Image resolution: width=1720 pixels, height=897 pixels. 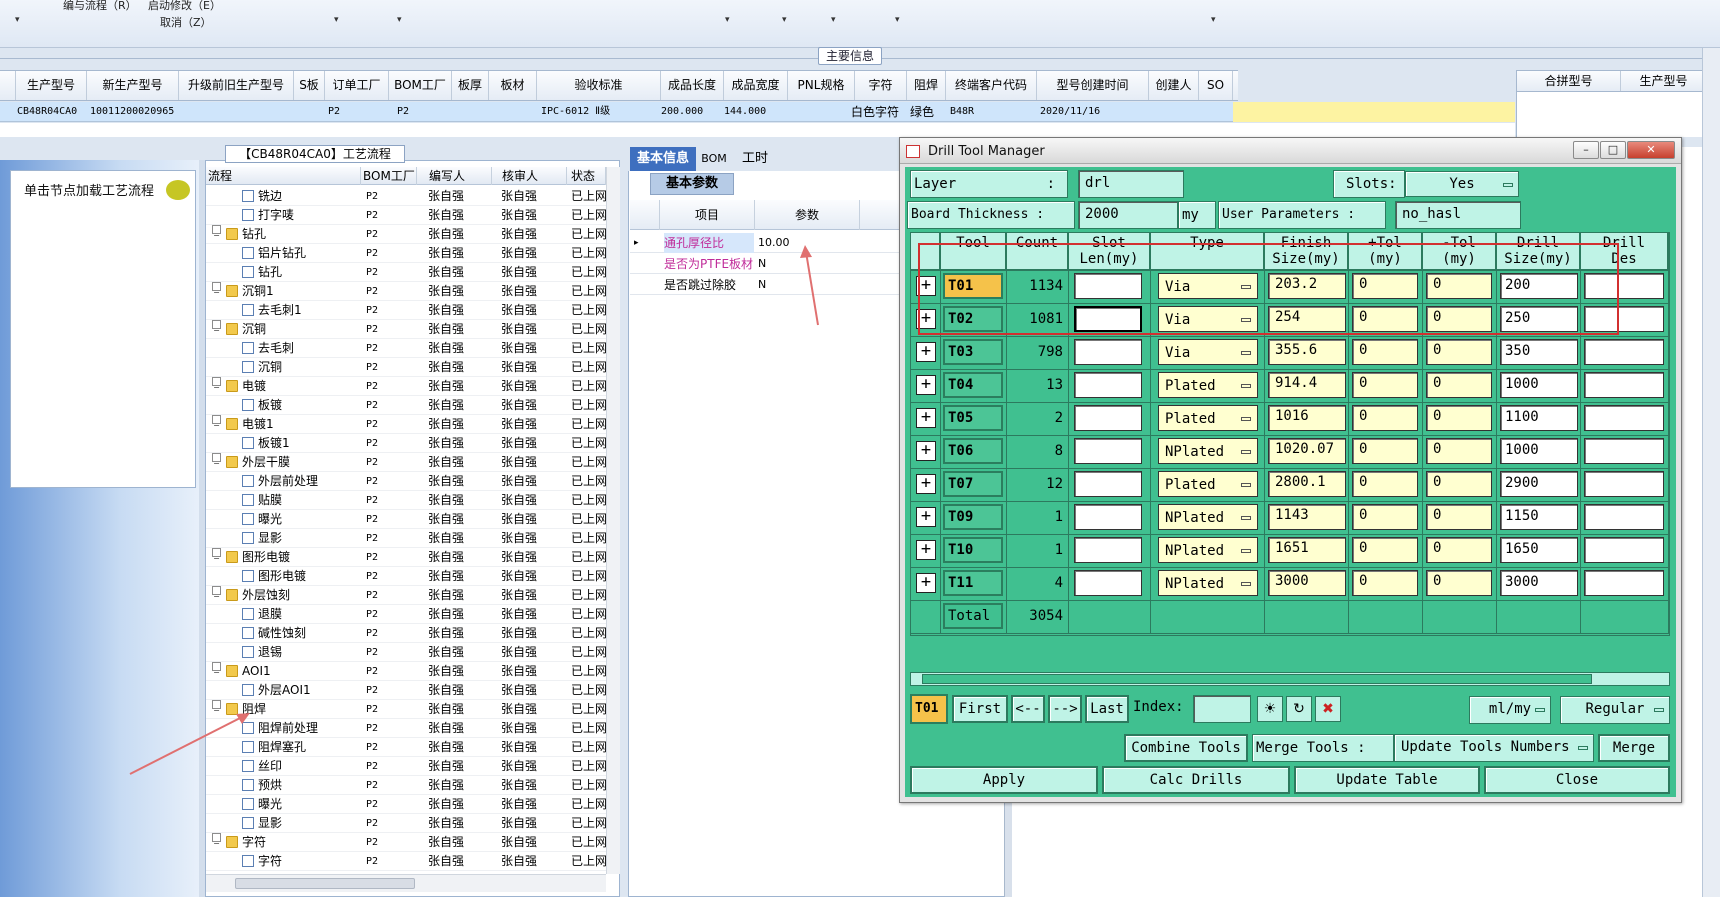 What do you see at coordinates (707, 215) in the screenshot?
I see `column-header: 项目` at bounding box center [707, 215].